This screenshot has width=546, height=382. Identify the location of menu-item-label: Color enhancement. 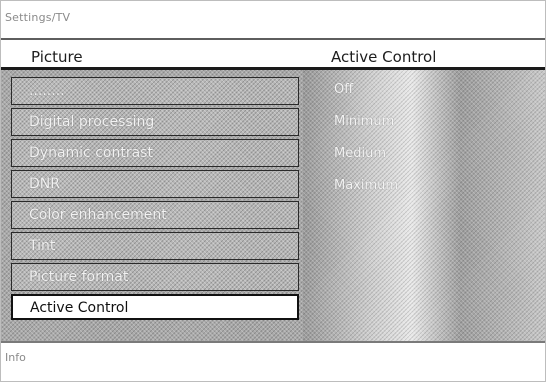
(98, 215).